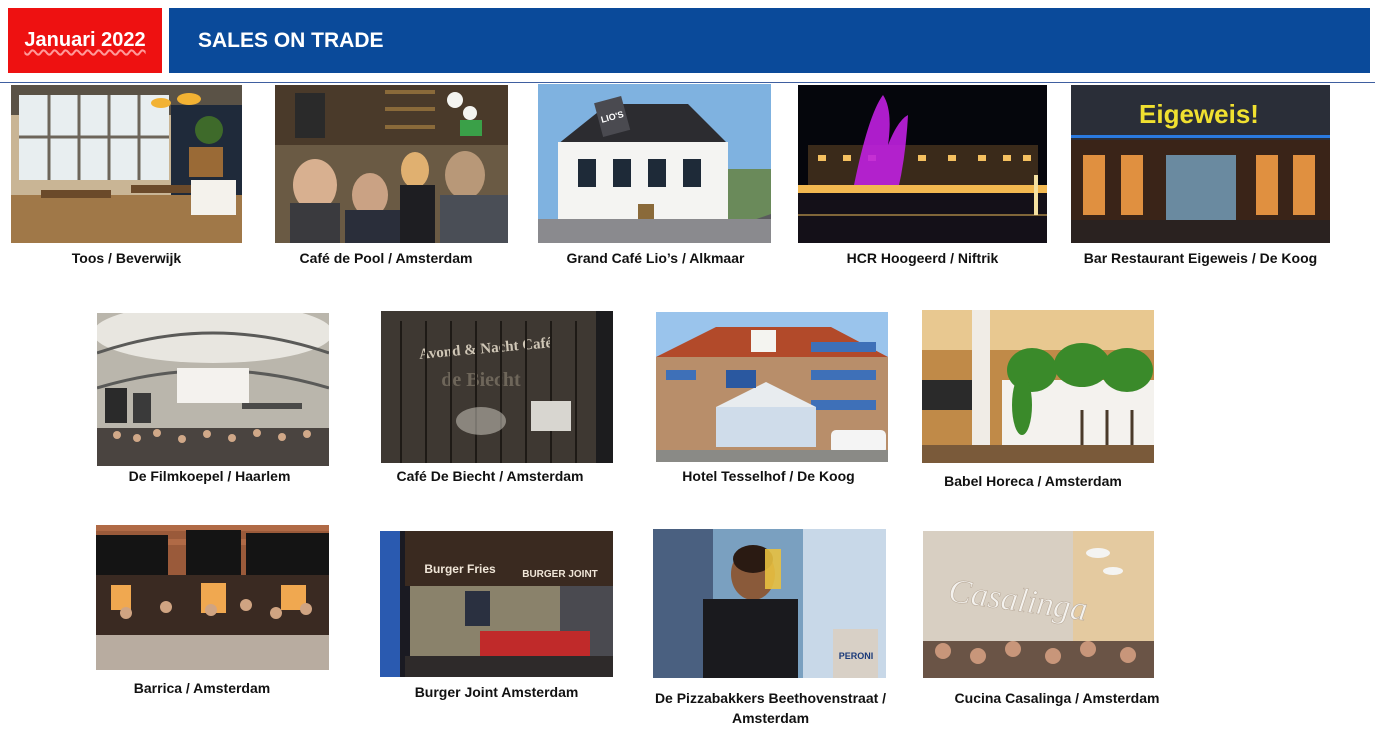  What do you see at coordinates (391, 164) in the screenshot?
I see `photo-cafe-de-pool` at bounding box center [391, 164].